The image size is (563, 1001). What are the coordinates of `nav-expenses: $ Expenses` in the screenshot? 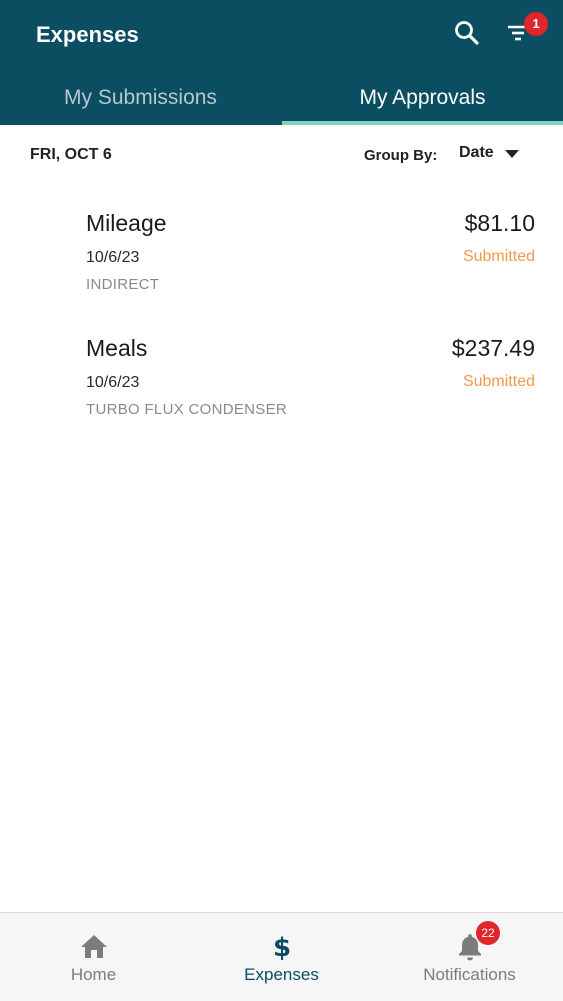 It's located at (281, 957).